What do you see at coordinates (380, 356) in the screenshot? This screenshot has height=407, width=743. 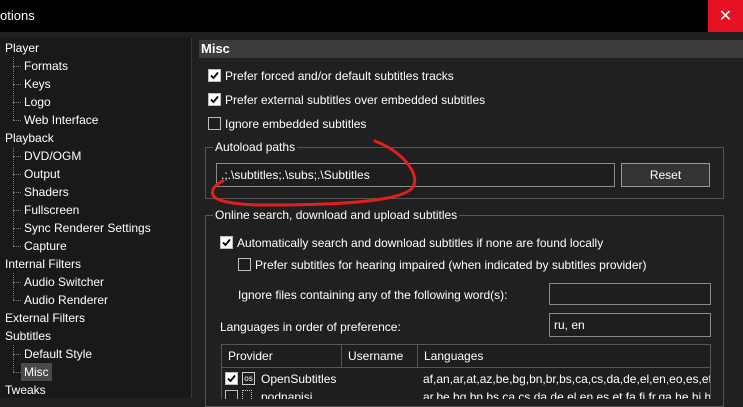 I see `column-username: Username` at bounding box center [380, 356].